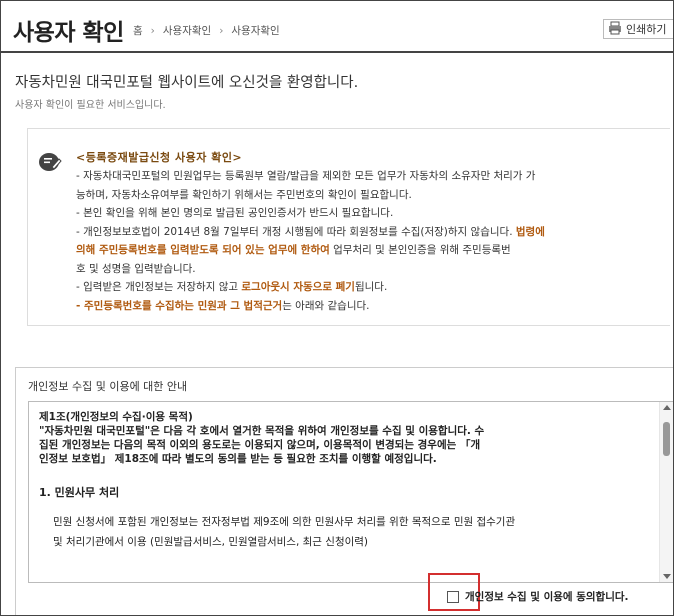 The width and height of the screenshot is (674, 616). I want to click on terms-scrollbar, so click(666, 492).